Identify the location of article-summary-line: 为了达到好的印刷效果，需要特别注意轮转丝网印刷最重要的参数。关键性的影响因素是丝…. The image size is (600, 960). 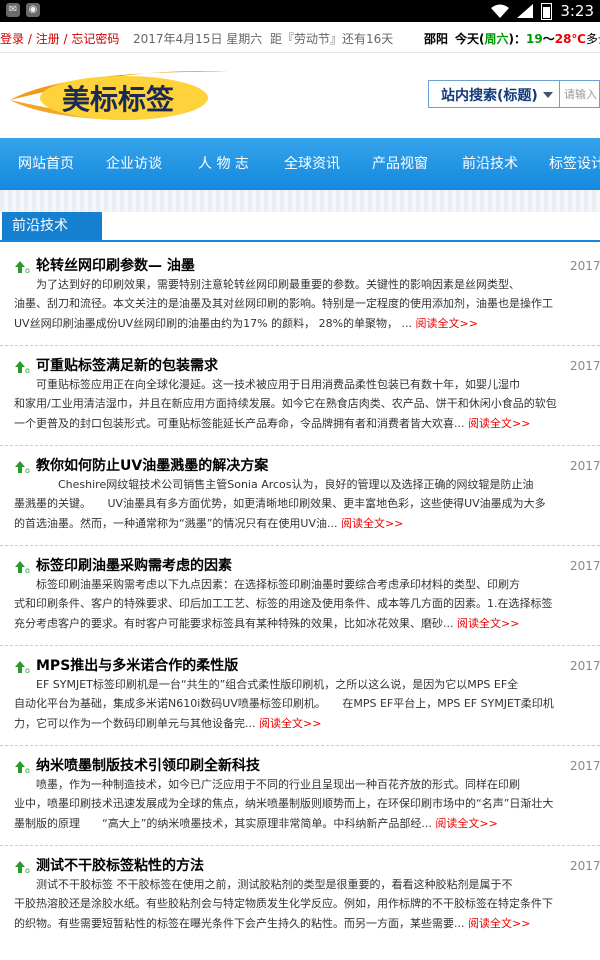
(267, 284).